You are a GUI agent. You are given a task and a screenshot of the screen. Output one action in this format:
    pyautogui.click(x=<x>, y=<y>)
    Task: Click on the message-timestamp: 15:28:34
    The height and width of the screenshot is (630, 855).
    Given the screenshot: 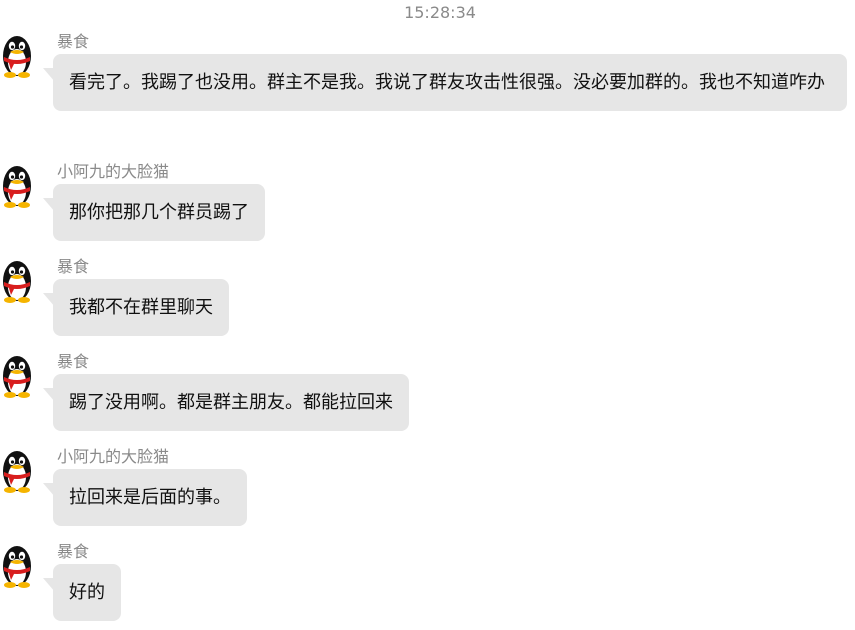 What is the action you would take?
    pyautogui.click(x=440, y=12)
    